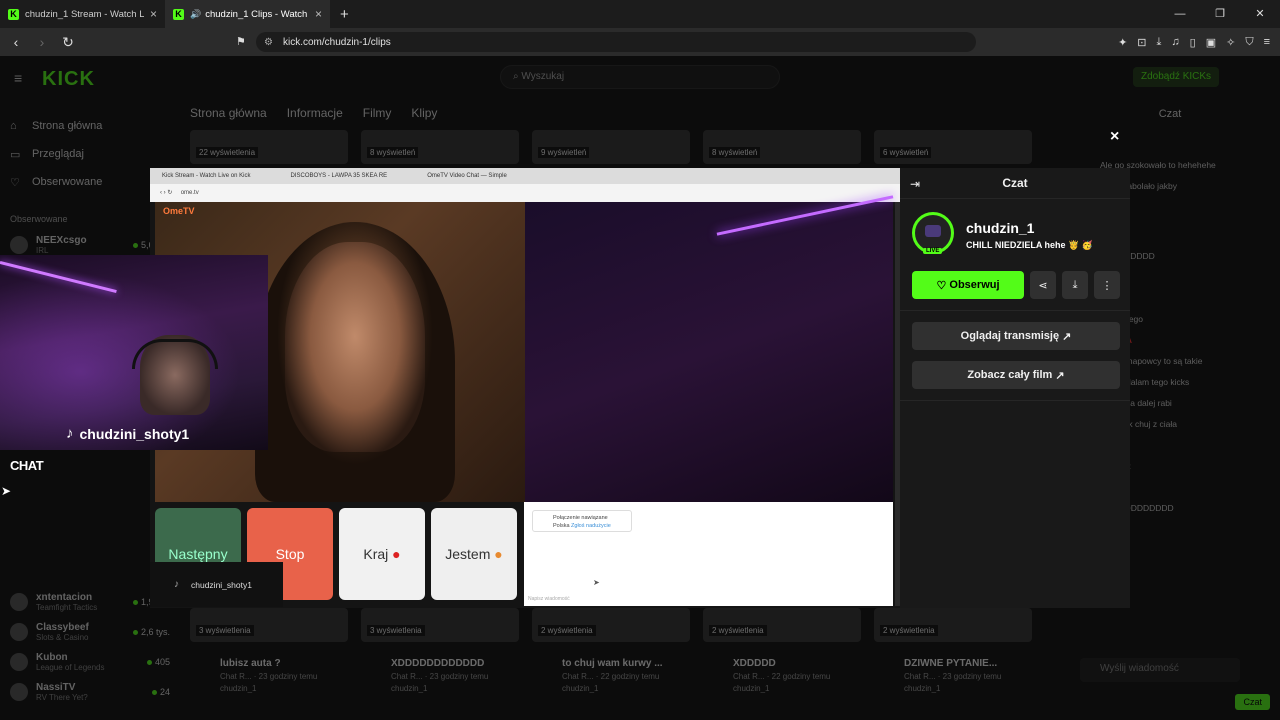  Describe the element at coordinates (269, 147) in the screenshot. I see `clip-card: 22 wyświetlenia` at that location.